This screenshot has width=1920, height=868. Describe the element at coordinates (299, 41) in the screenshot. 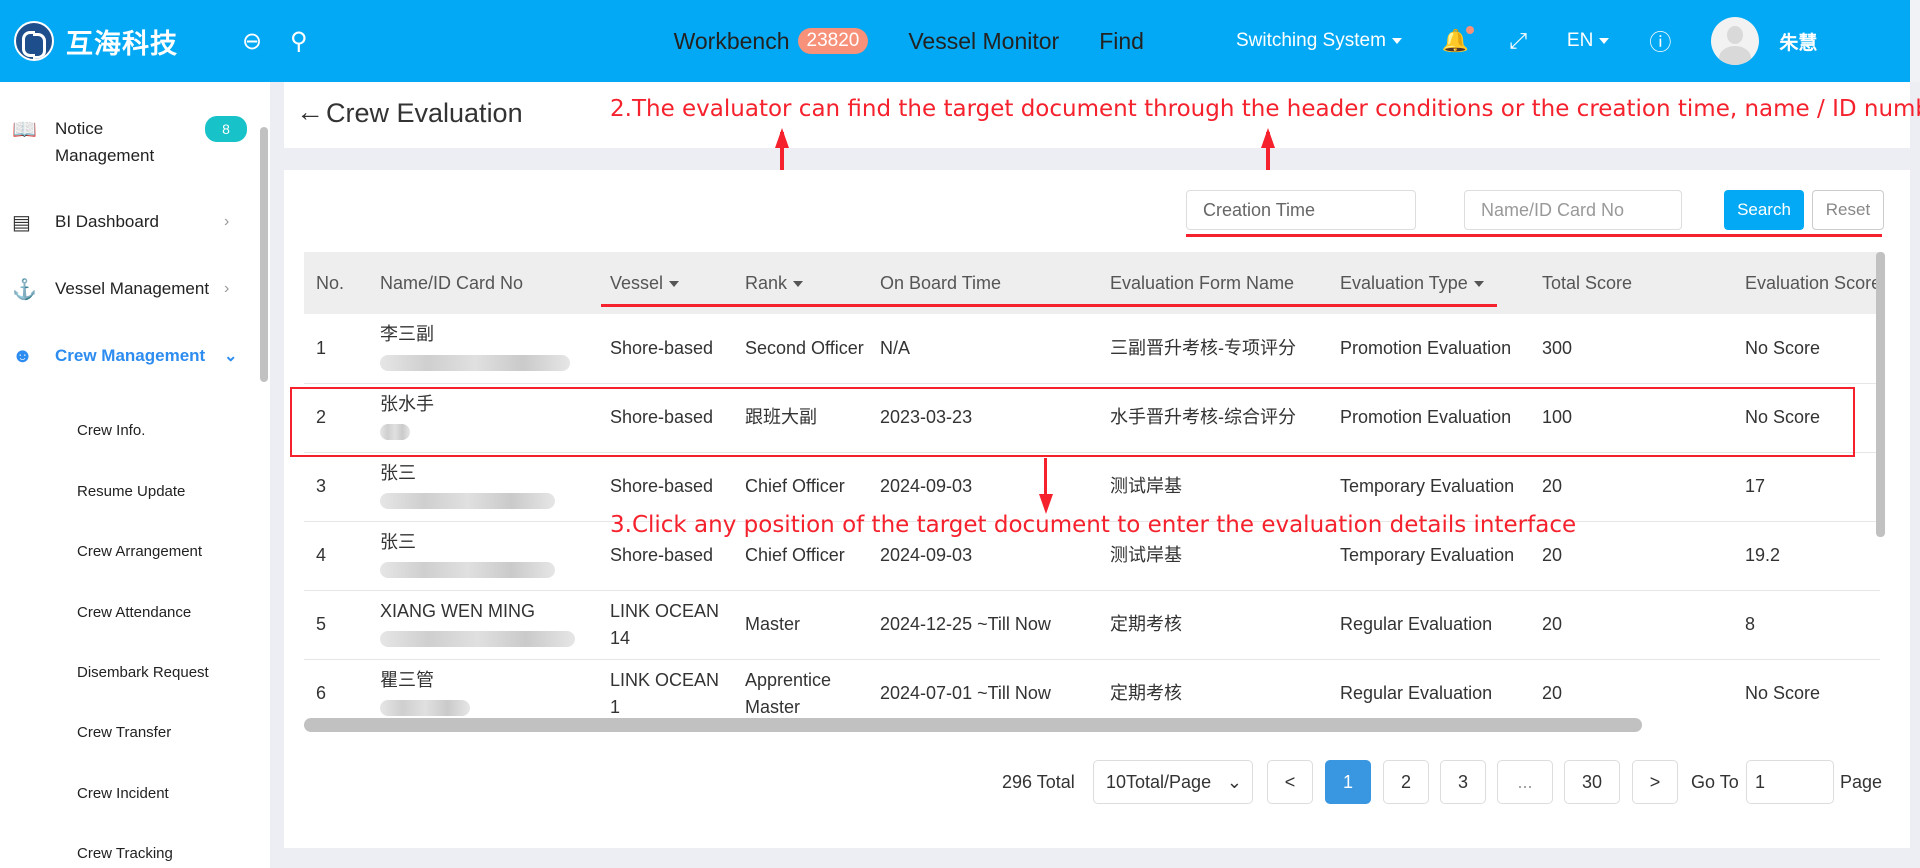

I see `search-icon: ⚲` at that location.